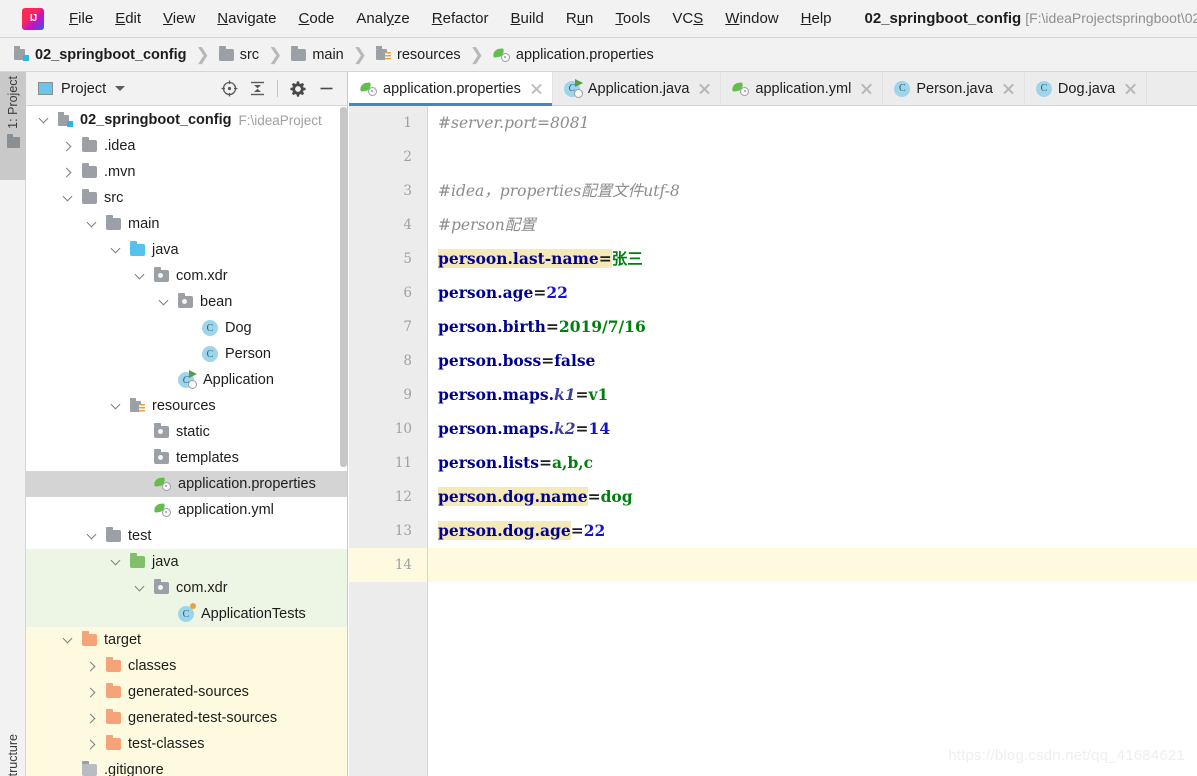  What do you see at coordinates (238, 54) in the screenshot?
I see `breadcrumb-item-src: src` at bounding box center [238, 54].